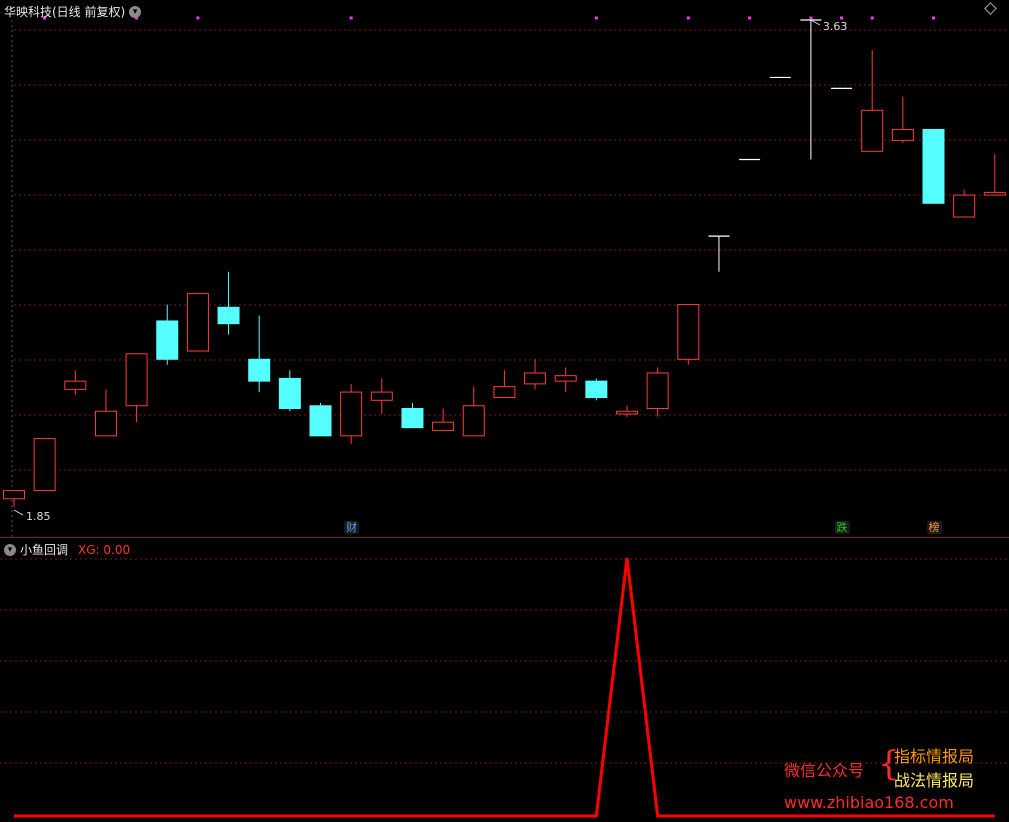 The width and height of the screenshot is (1009, 822). I want to click on watermark-wechat: 微信公众号, so click(824, 770).